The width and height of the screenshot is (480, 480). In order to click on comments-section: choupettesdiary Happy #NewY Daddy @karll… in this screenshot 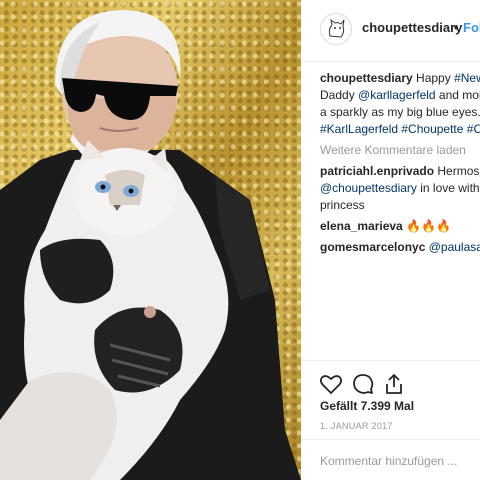, I will do `click(400, 163)`.